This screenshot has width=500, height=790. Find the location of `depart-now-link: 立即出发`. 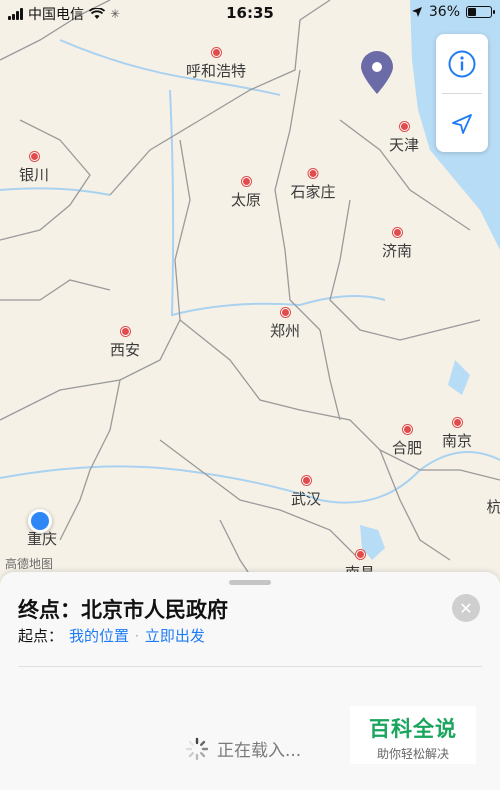

depart-now-link: 立即出发 is located at coordinates (175, 635).